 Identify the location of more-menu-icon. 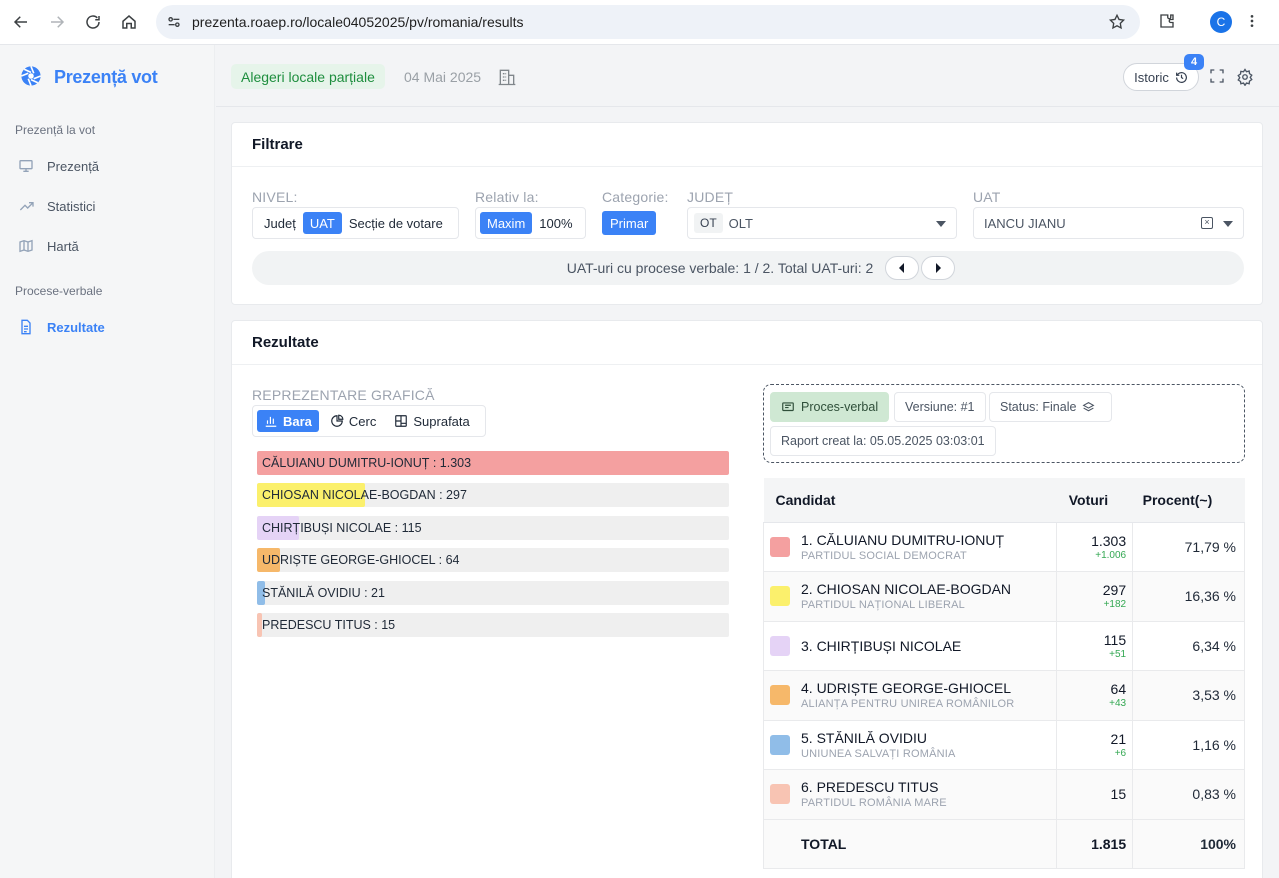
(1252, 22).